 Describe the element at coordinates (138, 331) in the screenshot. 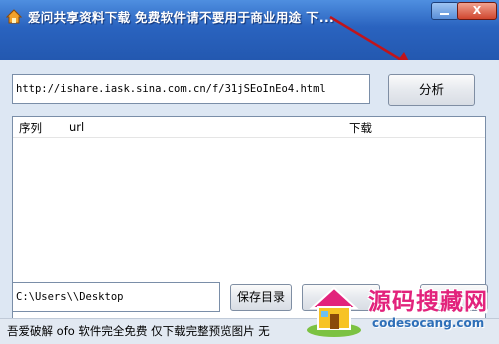

I see `status-text: 吾爱破解 ofo 软件完全免费 仅下载完整预览图片 无` at that location.